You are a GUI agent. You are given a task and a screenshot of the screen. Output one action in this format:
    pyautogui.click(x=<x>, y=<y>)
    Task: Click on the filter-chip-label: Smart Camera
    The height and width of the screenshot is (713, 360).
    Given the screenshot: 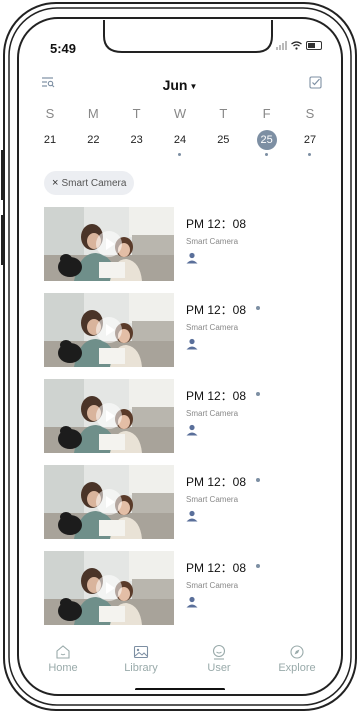 What is the action you would take?
    pyautogui.click(x=94, y=183)
    